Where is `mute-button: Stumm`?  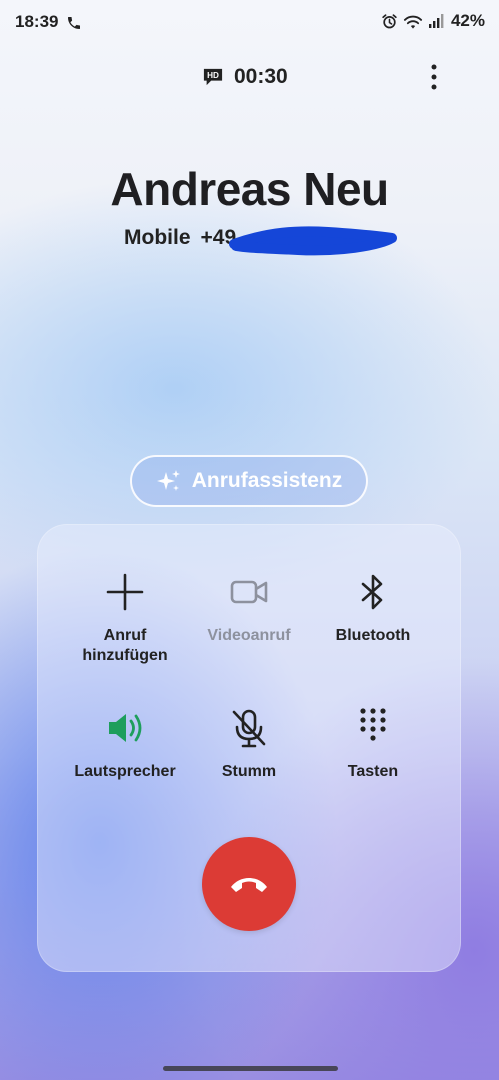
mute-button: Stumm is located at coordinates (249, 744).